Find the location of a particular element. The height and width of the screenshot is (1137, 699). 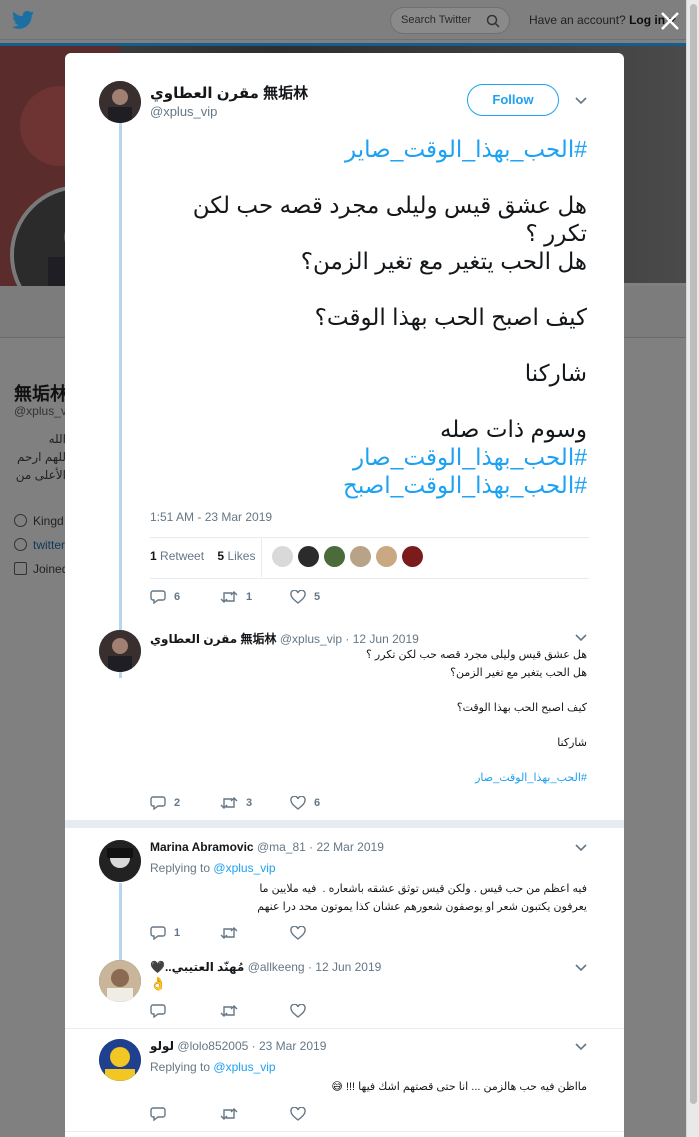

retweet-count-label: Retweet is located at coordinates (182, 556).